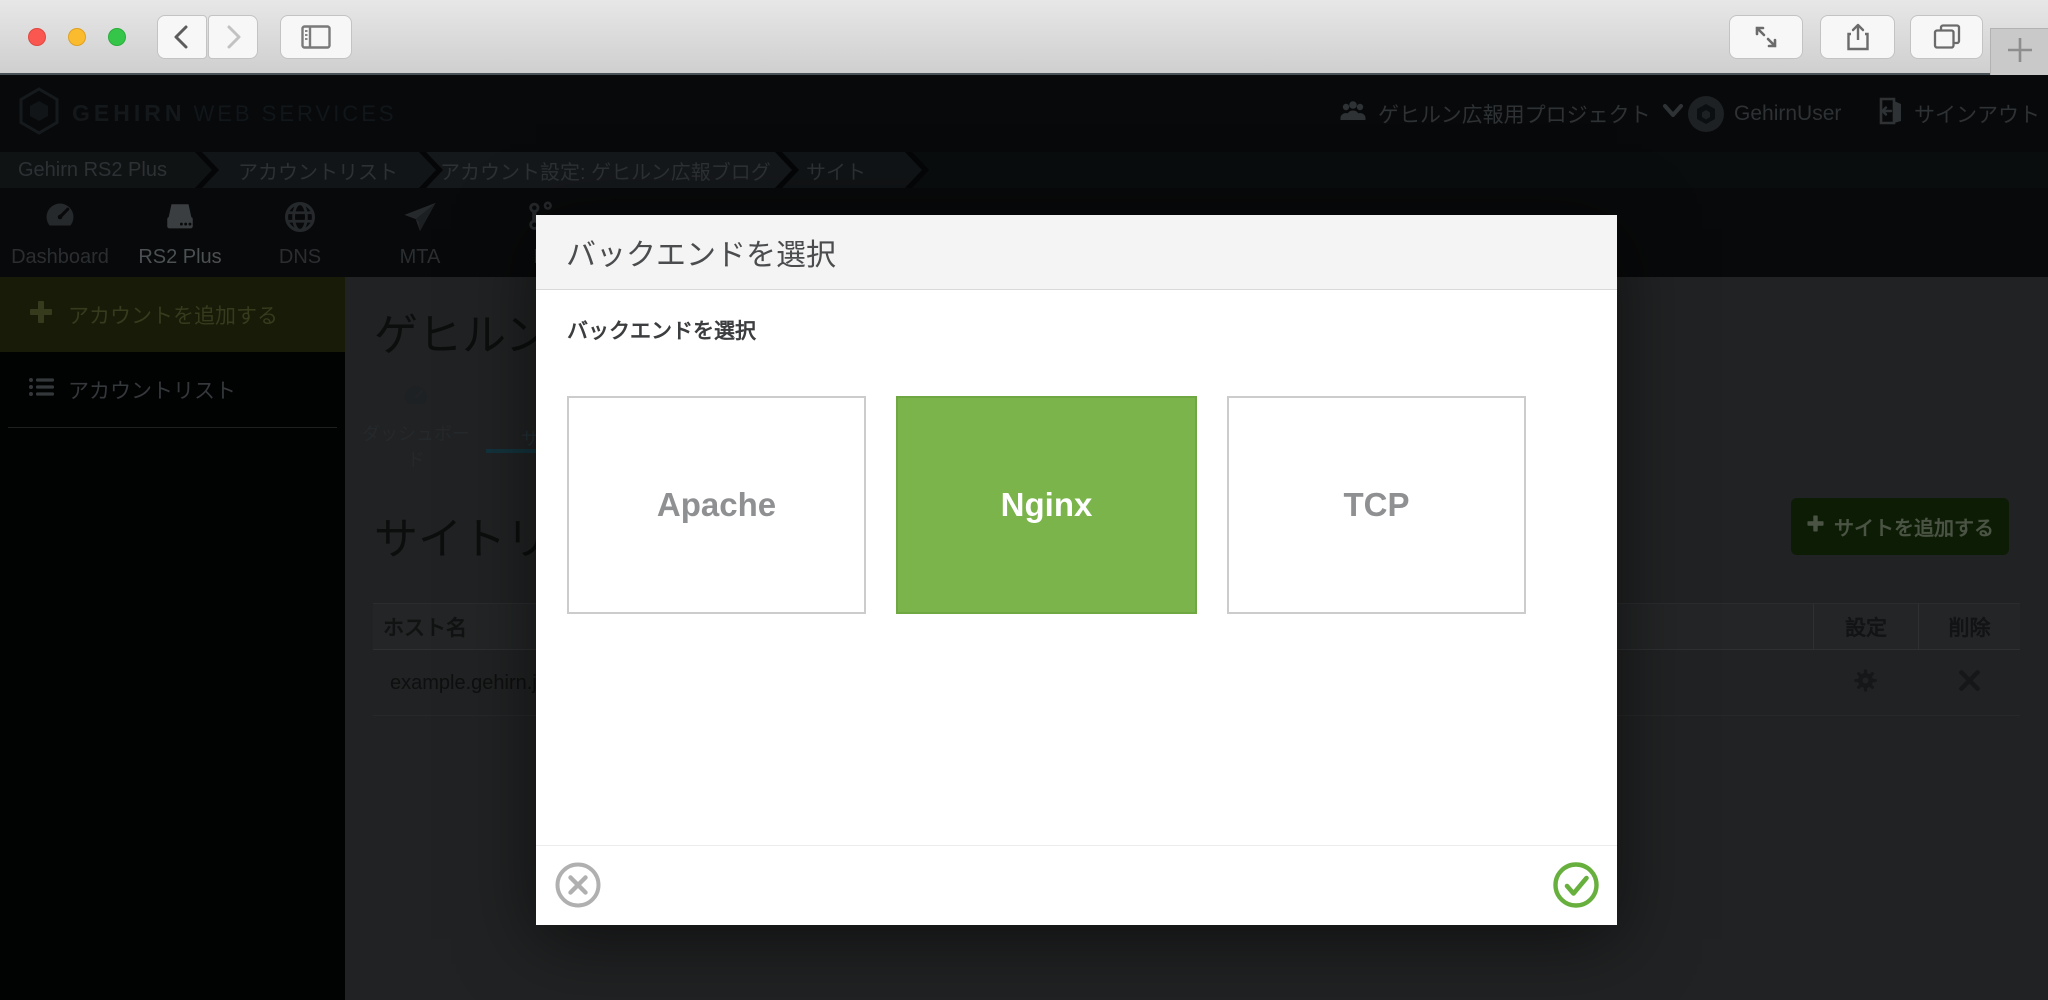  I want to click on tab-overview-button, so click(1946, 37).